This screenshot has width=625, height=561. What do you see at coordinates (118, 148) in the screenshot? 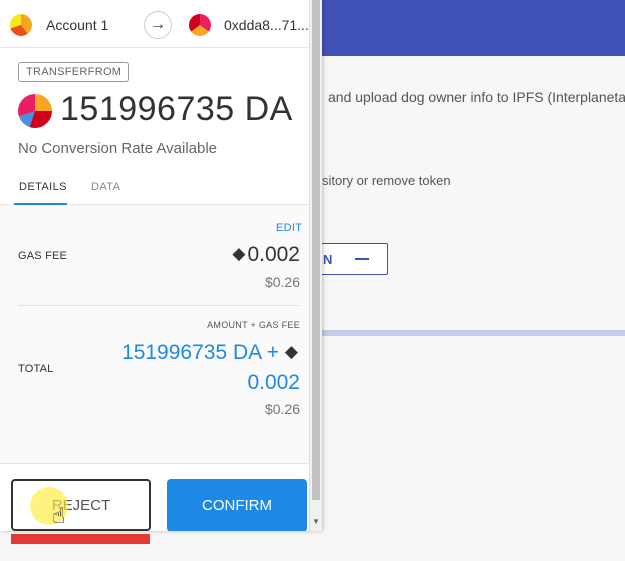
I see `conversion-rate-text: No Conversion Rate Available` at bounding box center [118, 148].